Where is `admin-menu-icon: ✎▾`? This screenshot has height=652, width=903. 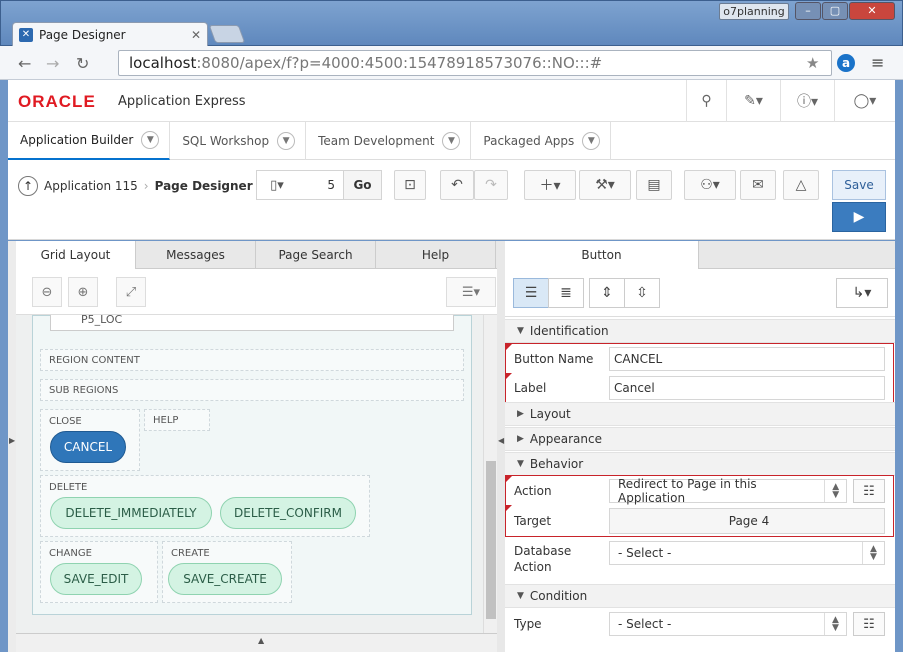
admin-menu-icon: ✎▾ is located at coordinates (753, 101).